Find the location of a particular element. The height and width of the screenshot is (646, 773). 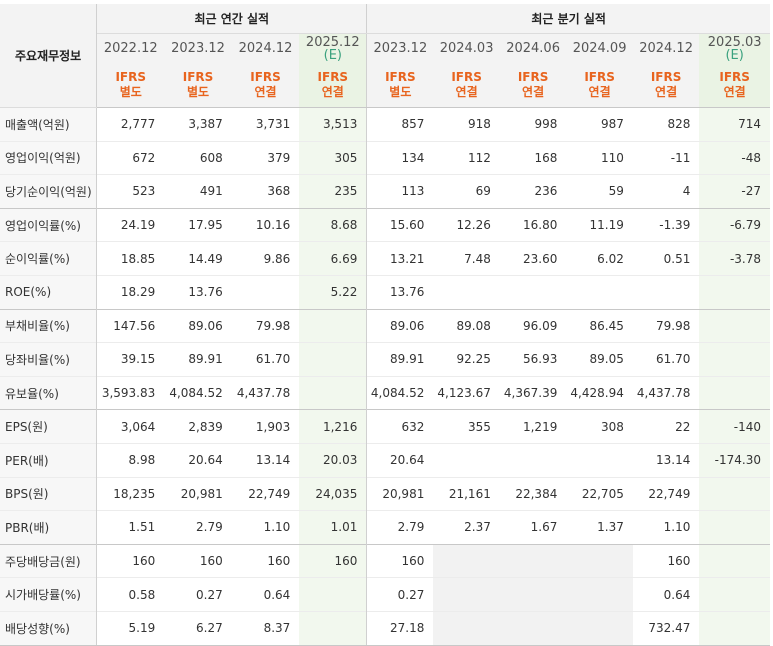

table-cell: 21,161 is located at coordinates (466, 493).